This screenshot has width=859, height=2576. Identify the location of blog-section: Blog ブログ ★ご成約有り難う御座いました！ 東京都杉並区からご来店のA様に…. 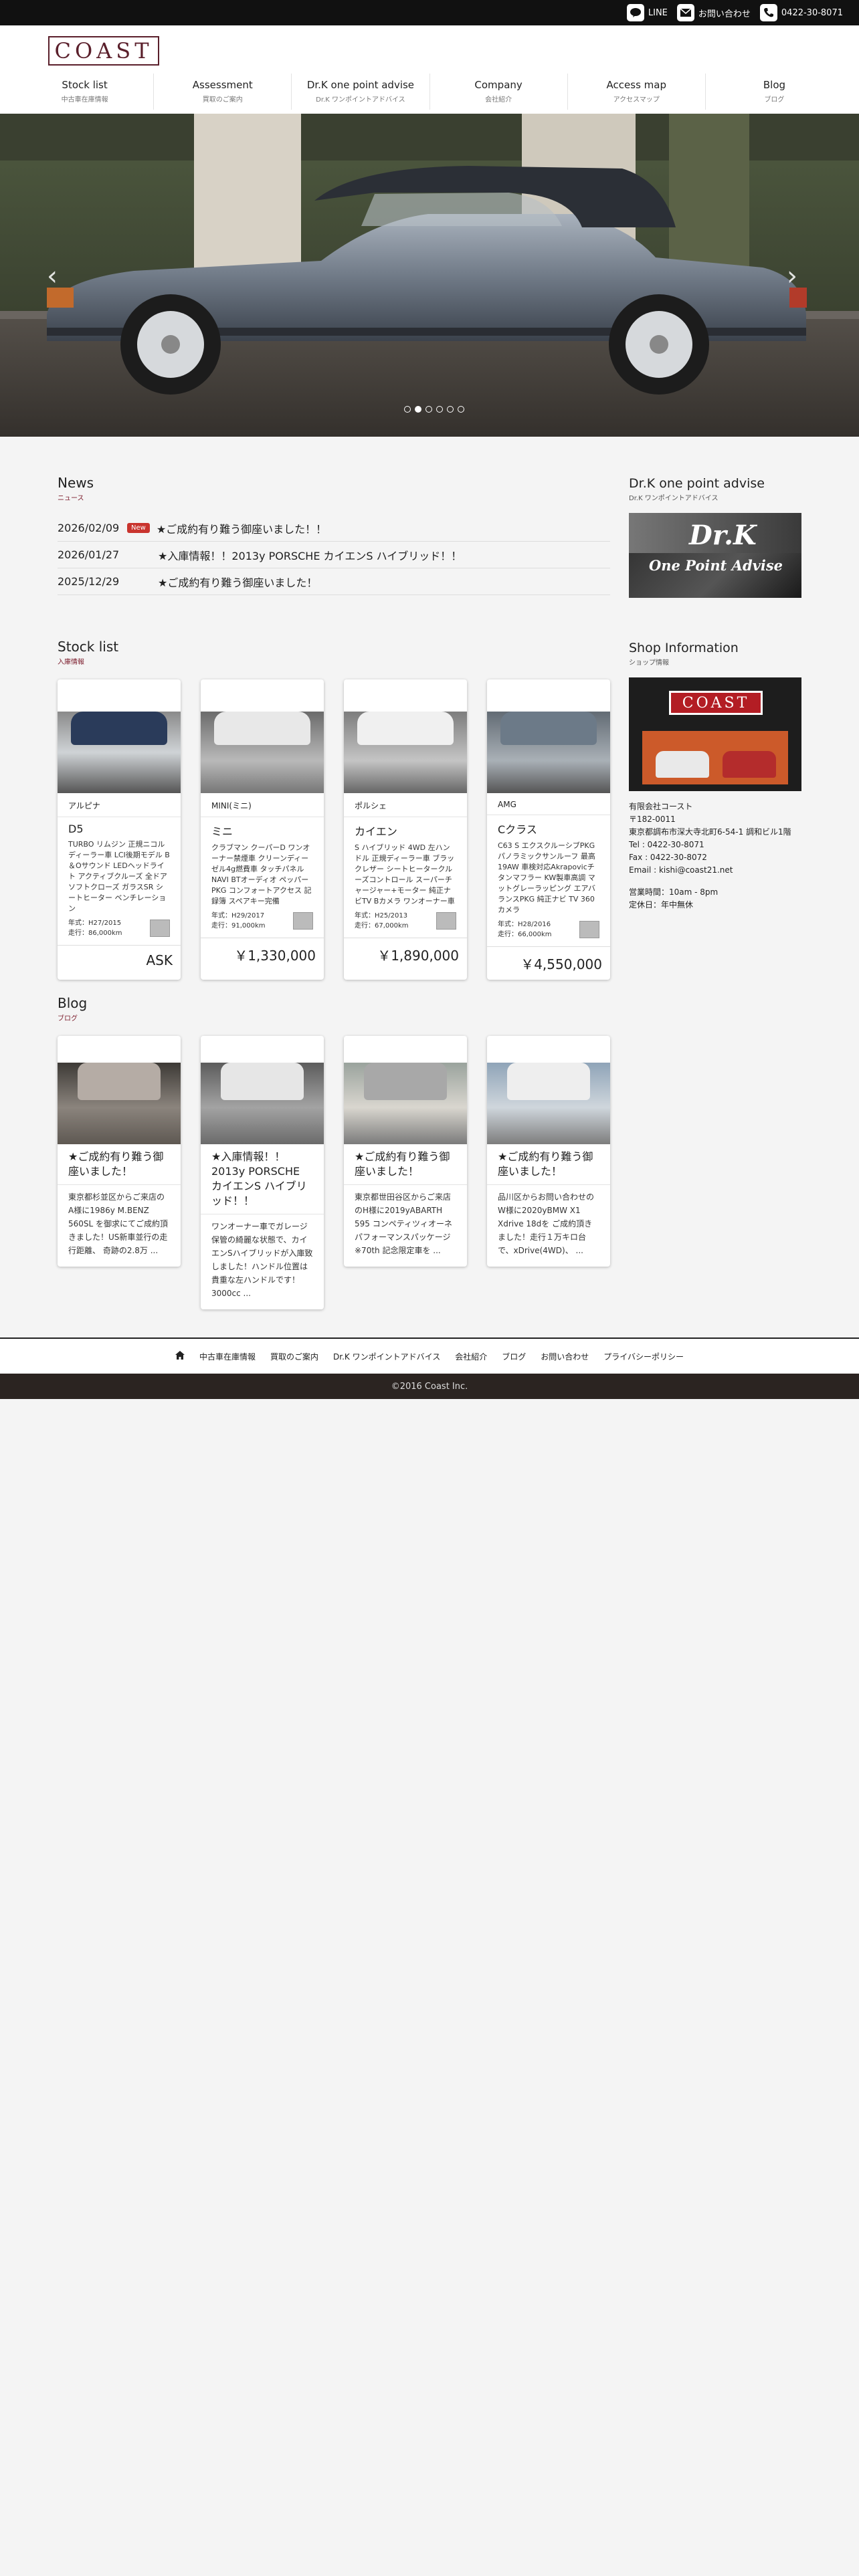
(335, 1152).